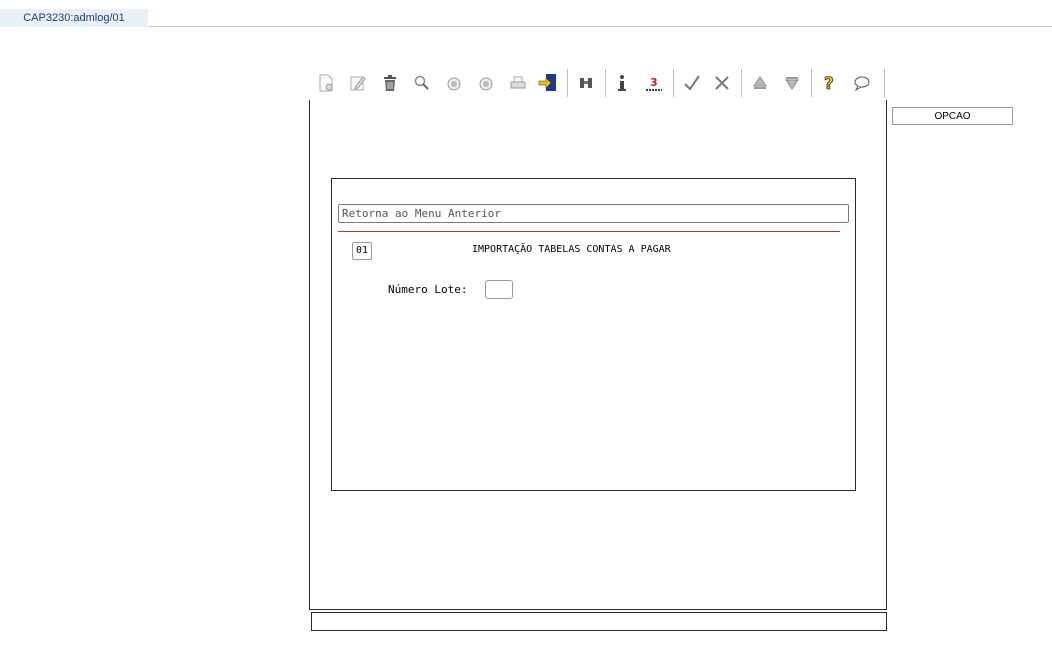 This screenshot has width=1052, height=650. I want to click on search-icon, so click(422, 83).